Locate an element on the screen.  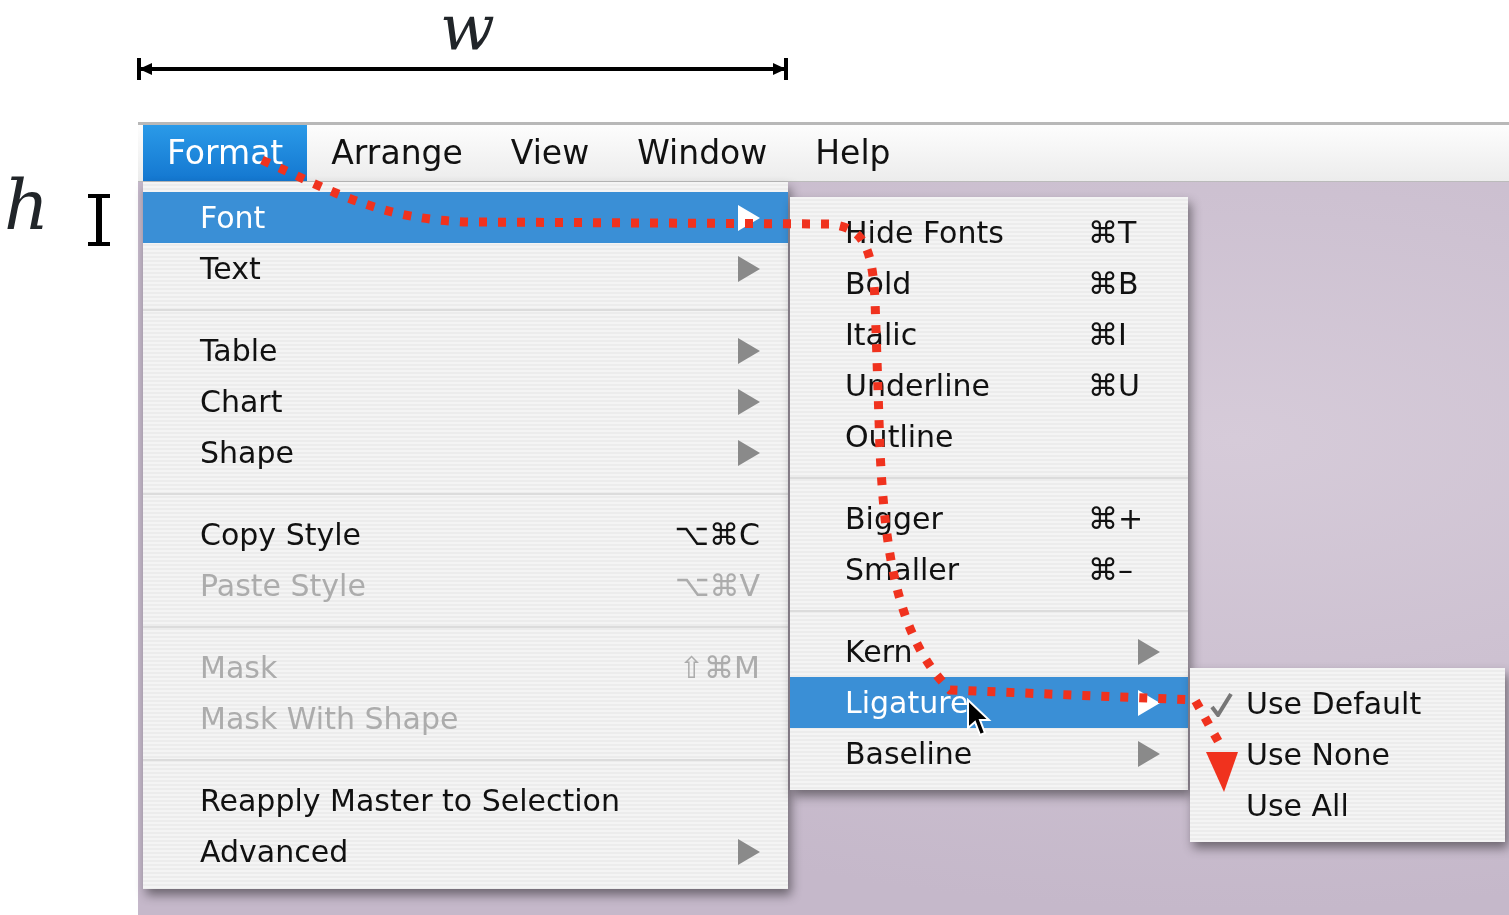
menu-item: Smaller ⌘– is located at coordinates (989, 569).